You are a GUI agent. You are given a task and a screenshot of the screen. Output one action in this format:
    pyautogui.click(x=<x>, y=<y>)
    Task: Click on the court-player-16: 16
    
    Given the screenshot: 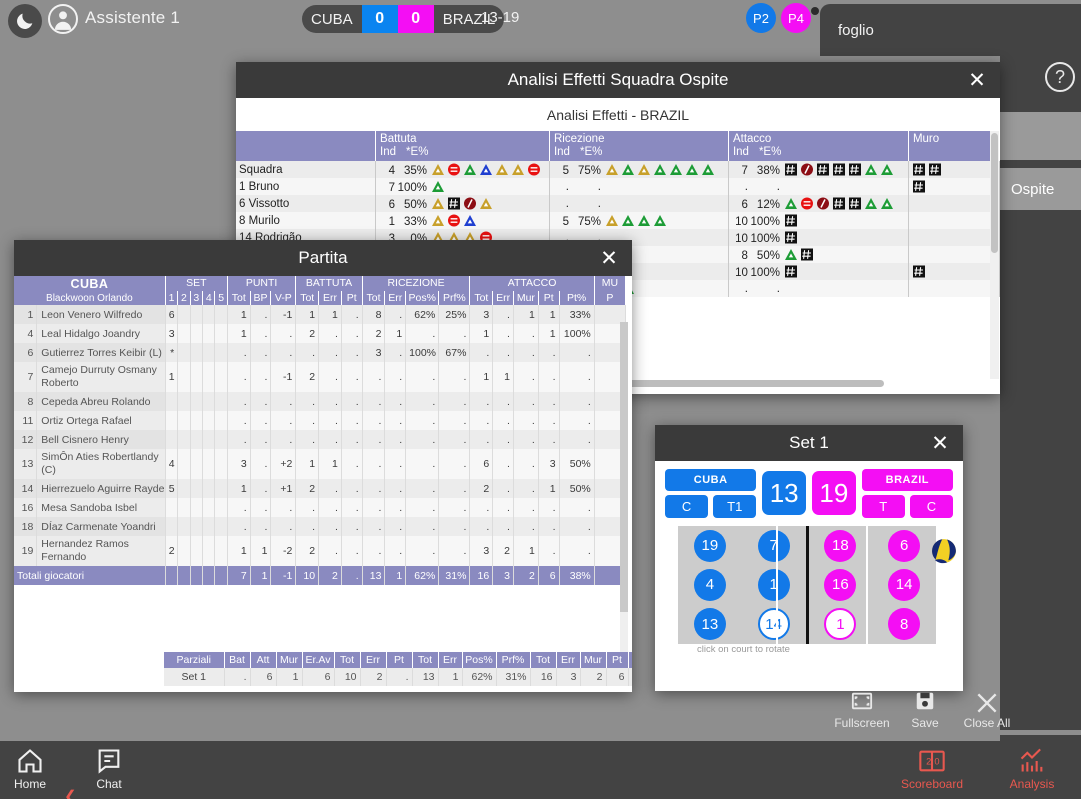 What is the action you would take?
    pyautogui.click(x=840, y=584)
    